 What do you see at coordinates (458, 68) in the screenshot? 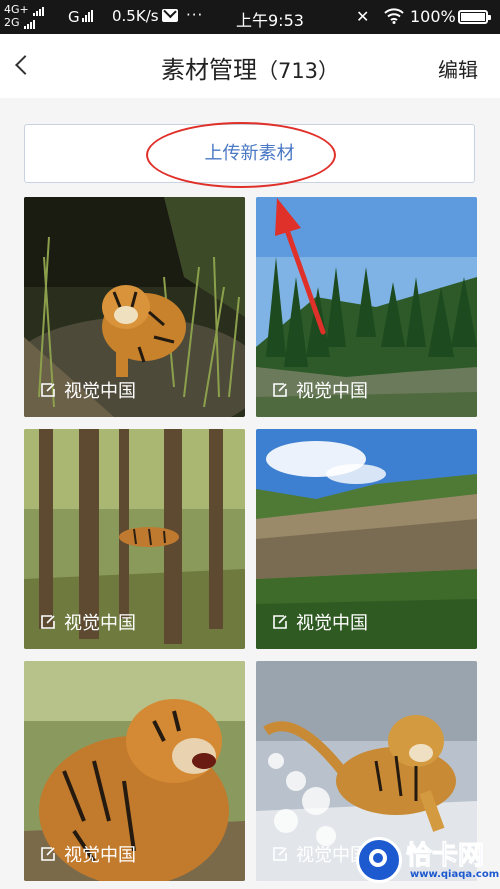
I see `edit-button: 编辑` at bounding box center [458, 68].